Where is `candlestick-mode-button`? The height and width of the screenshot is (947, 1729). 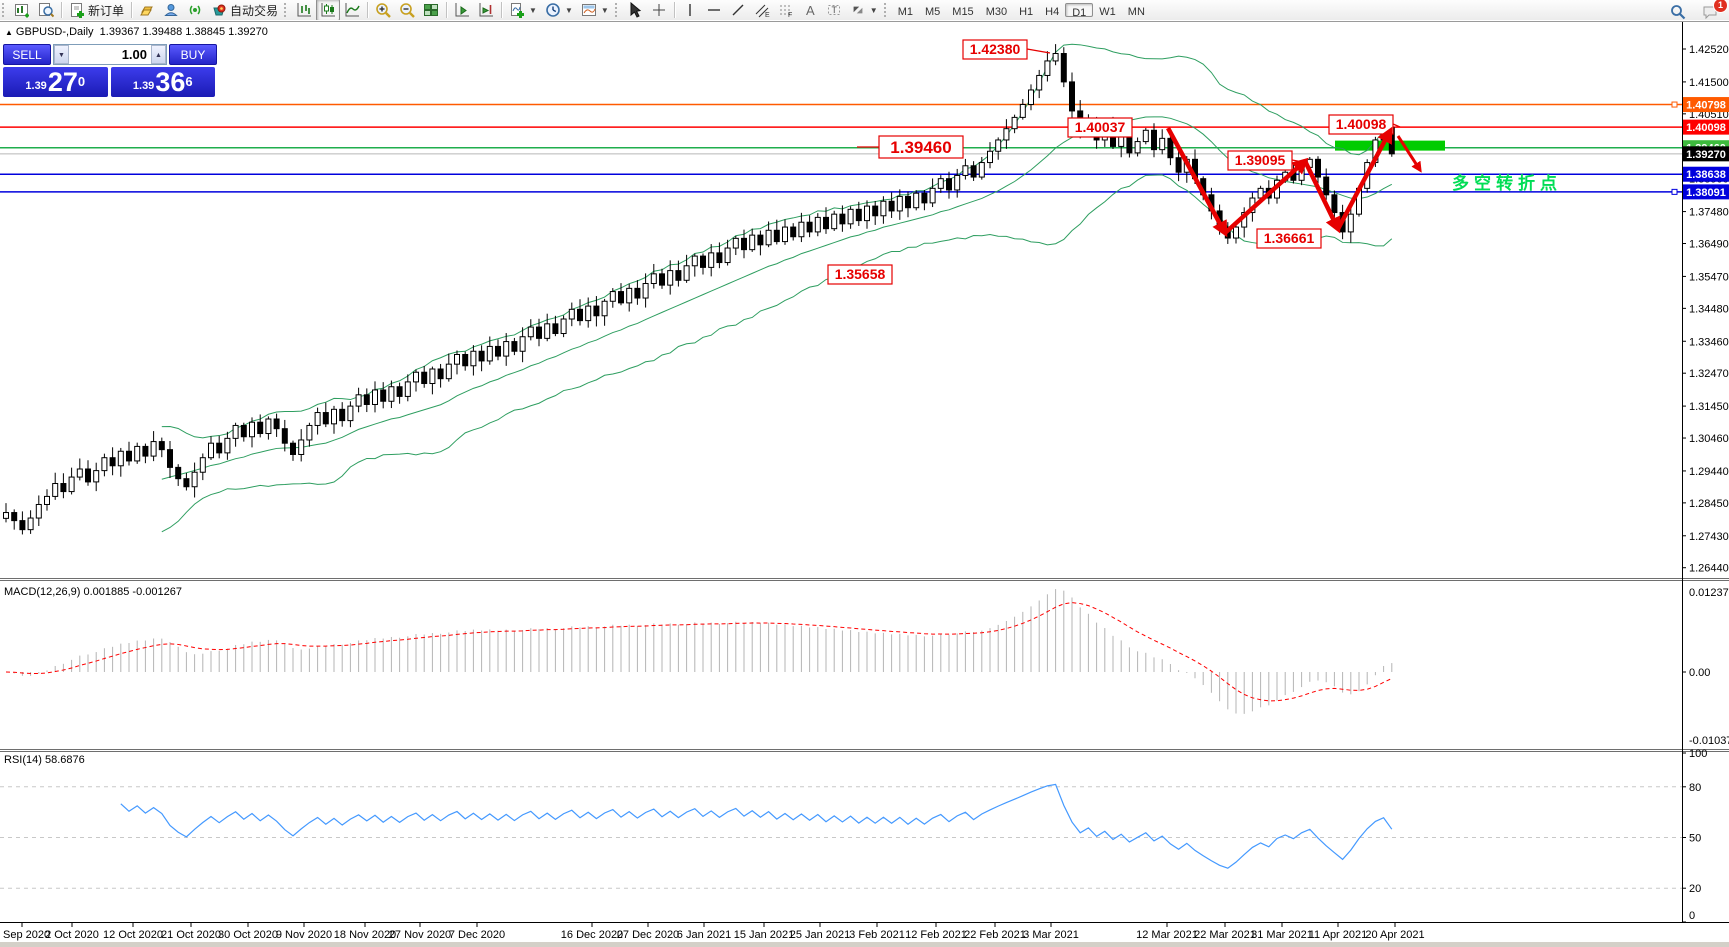
candlestick-mode-button is located at coordinates (328, 10).